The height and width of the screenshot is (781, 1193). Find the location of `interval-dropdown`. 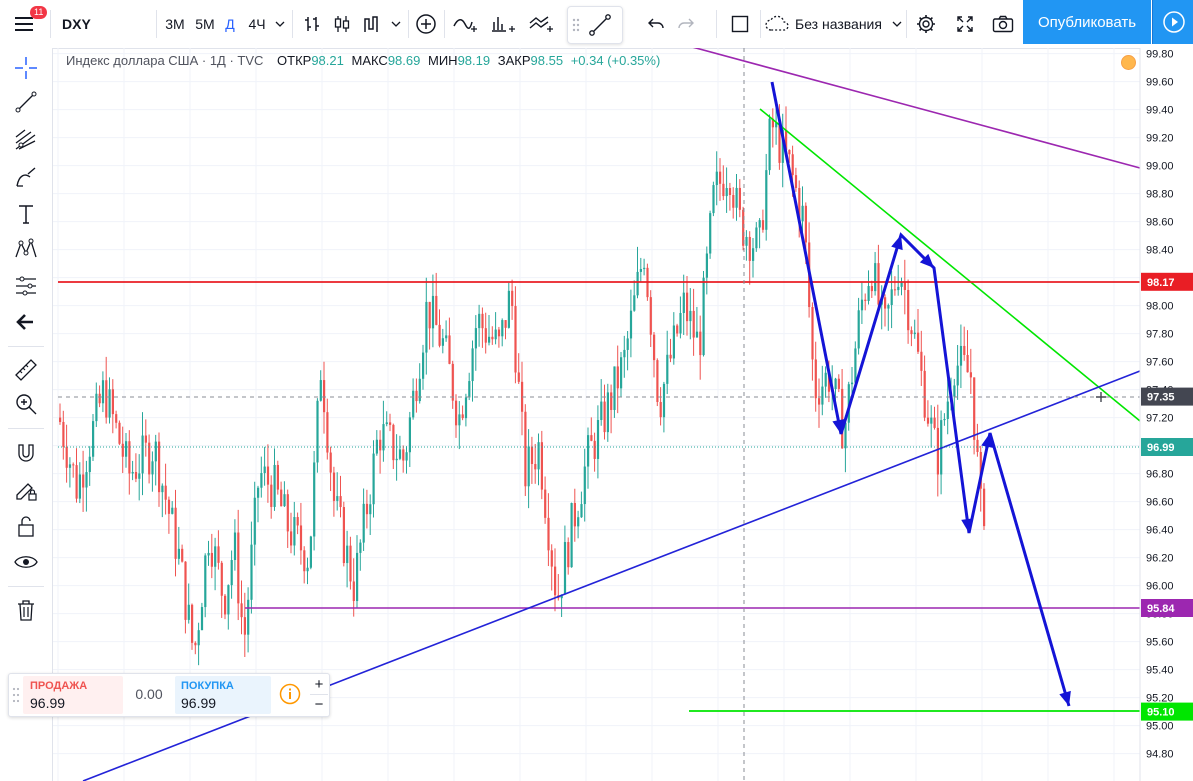

interval-dropdown is located at coordinates (280, 24).